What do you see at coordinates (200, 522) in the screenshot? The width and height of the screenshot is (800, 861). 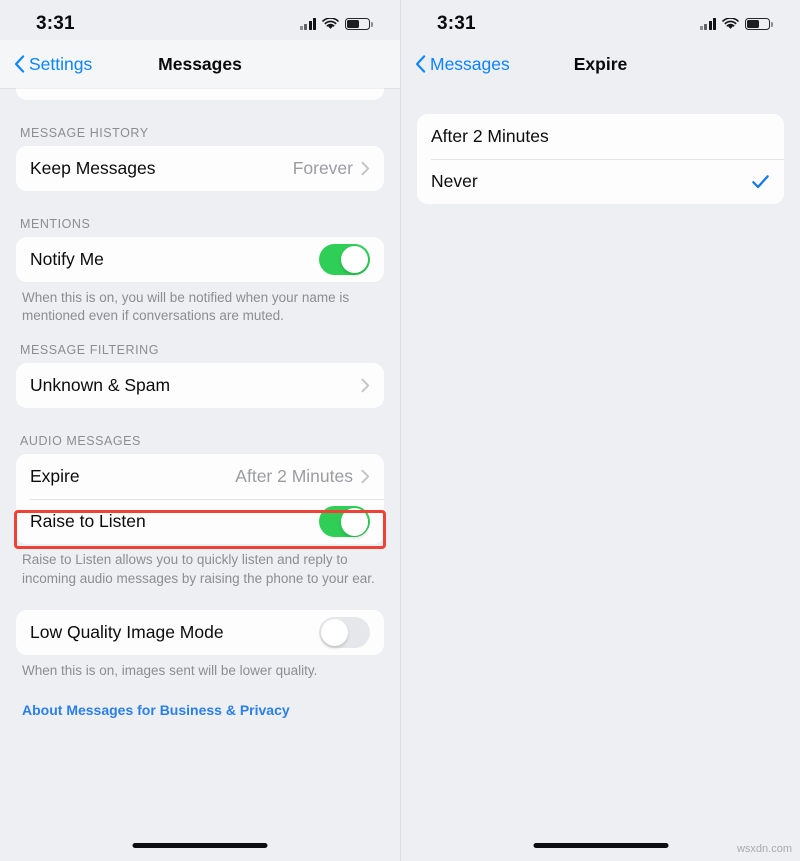 I see `row-raise-to-listen: Raise to Listen` at bounding box center [200, 522].